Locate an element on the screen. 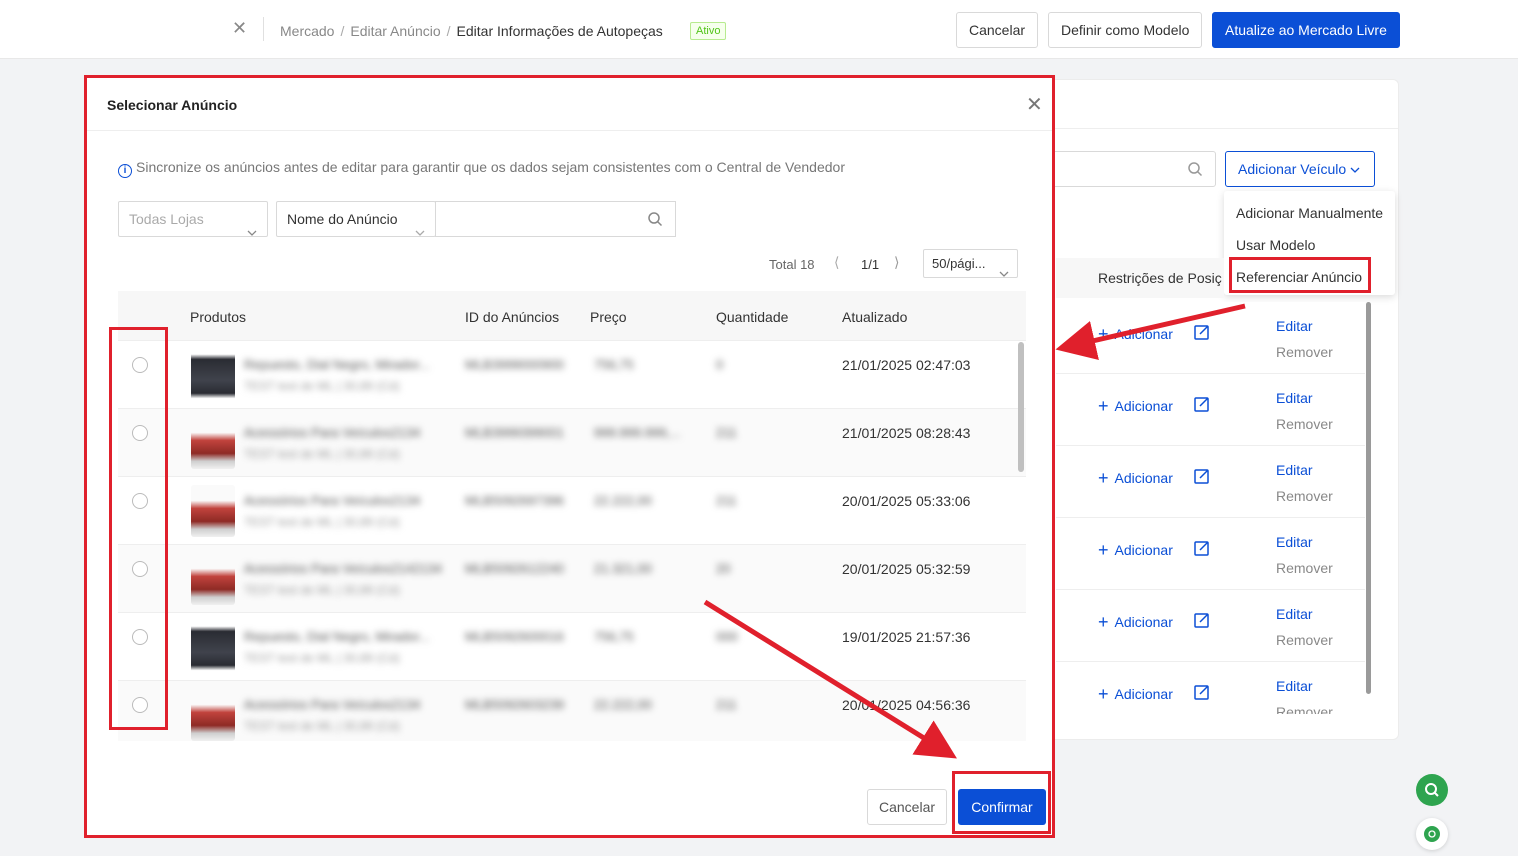  table-scrollbar is located at coordinates (1021, 407).